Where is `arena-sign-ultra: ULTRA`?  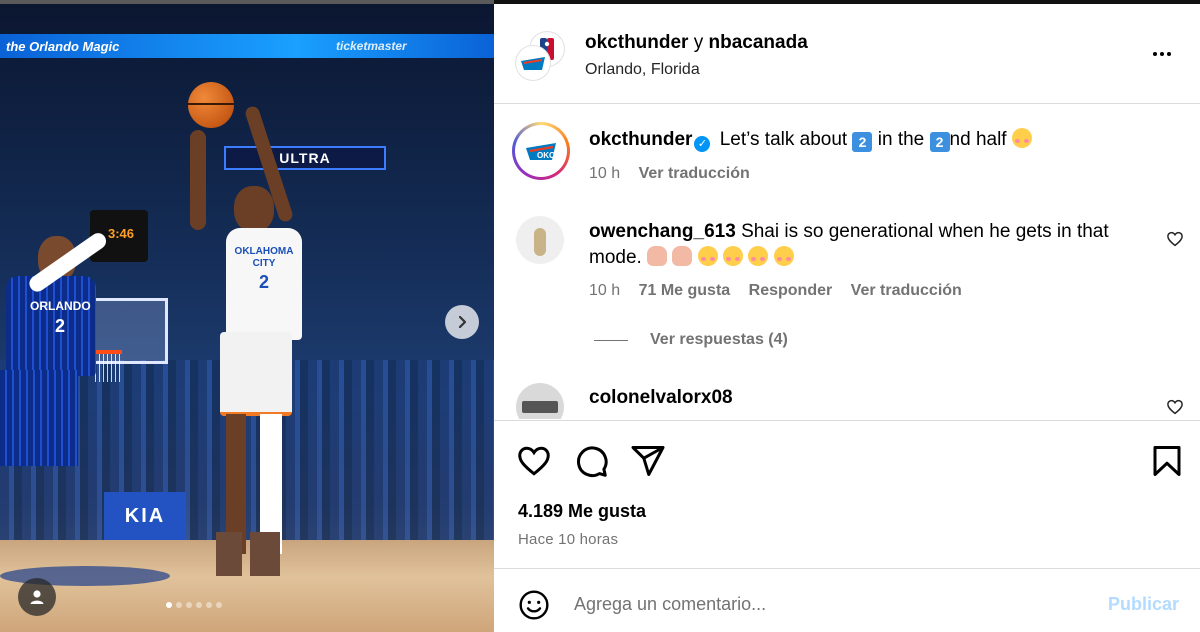
arena-sign-ultra: ULTRA is located at coordinates (305, 158).